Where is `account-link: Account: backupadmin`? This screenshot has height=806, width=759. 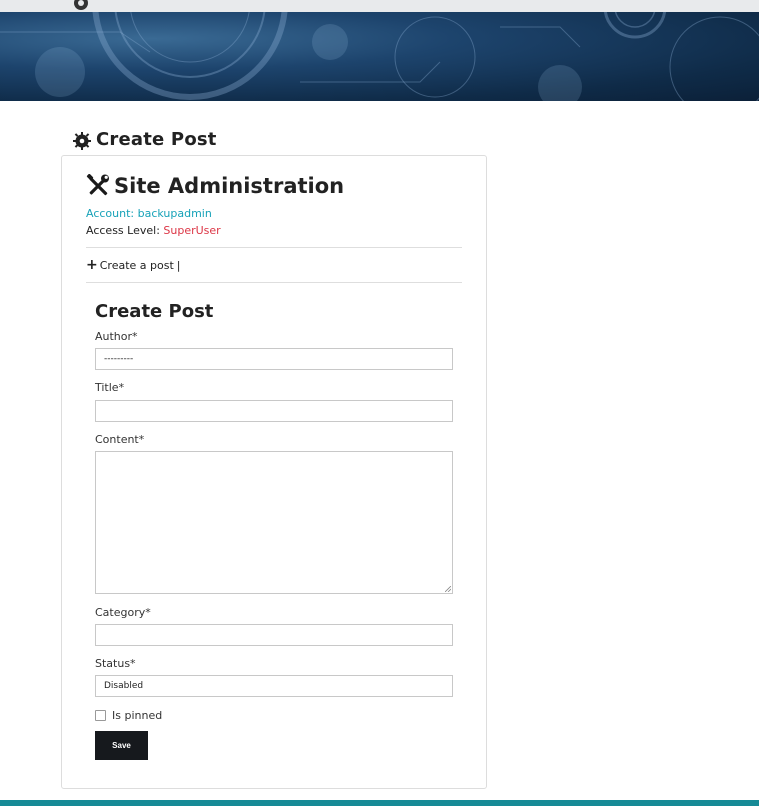 account-link: Account: backupadmin is located at coordinates (149, 213).